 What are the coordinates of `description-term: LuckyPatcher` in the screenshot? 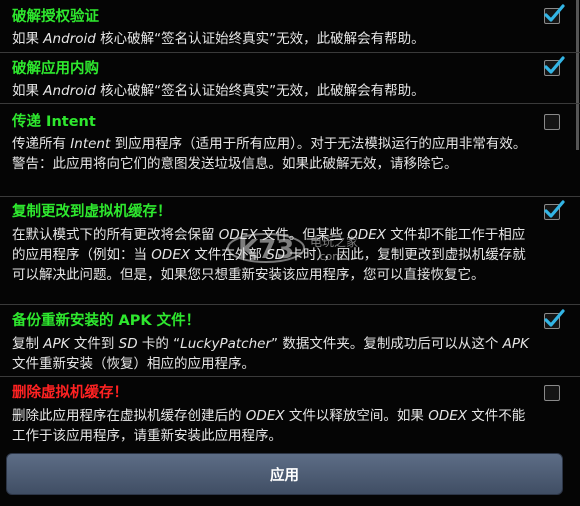 It's located at (226, 344).